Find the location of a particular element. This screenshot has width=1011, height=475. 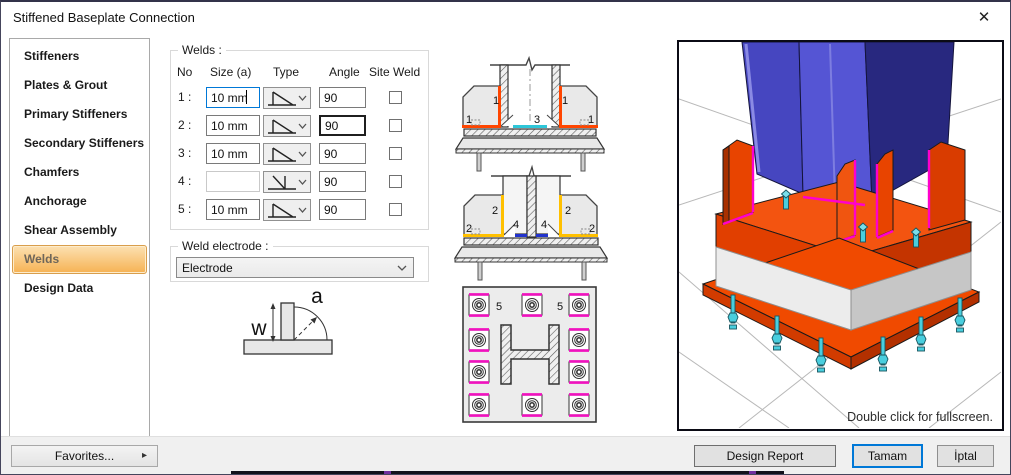

a-label: a is located at coordinates (317, 296).